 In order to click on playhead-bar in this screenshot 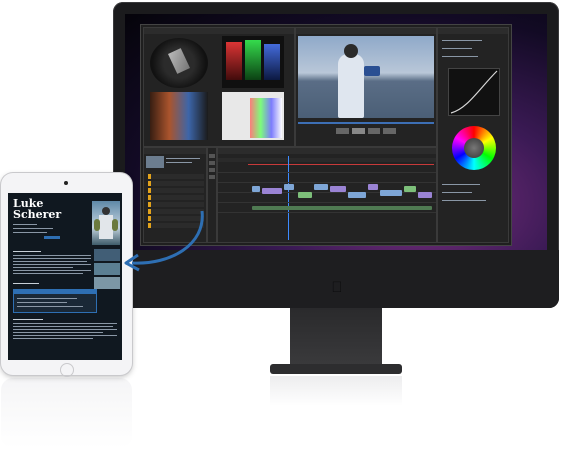, I will do `click(366, 123)`.